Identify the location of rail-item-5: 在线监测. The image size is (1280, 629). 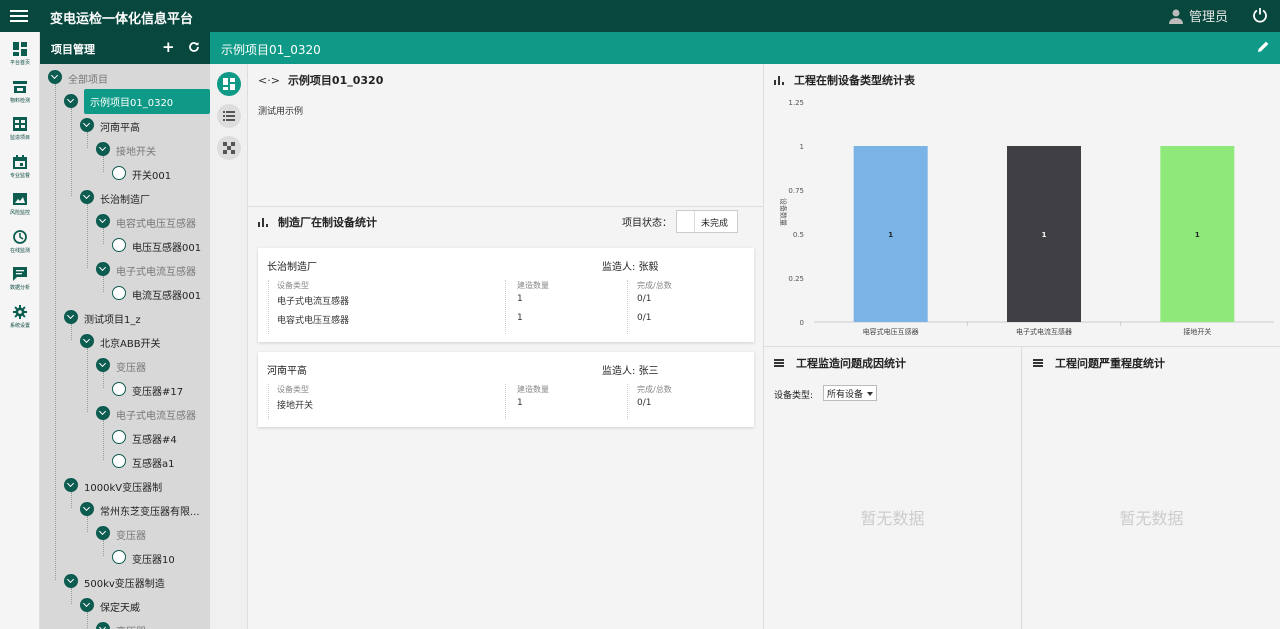
(20, 244).